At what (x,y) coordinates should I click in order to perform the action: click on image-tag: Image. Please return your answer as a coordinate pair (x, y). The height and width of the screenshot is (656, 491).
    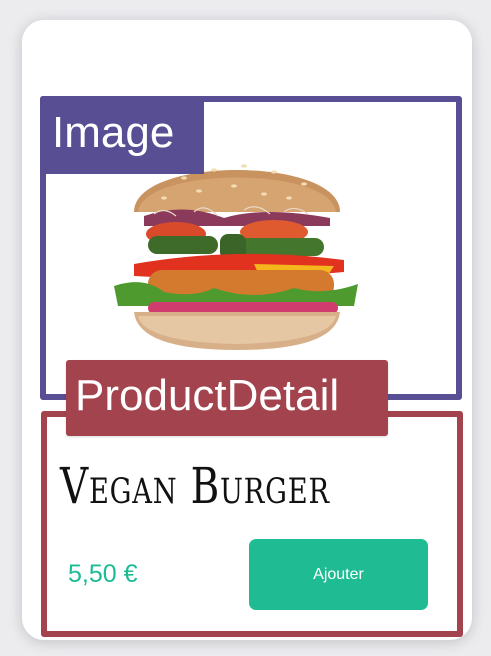
    Looking at the image, I should click on (122, 135).